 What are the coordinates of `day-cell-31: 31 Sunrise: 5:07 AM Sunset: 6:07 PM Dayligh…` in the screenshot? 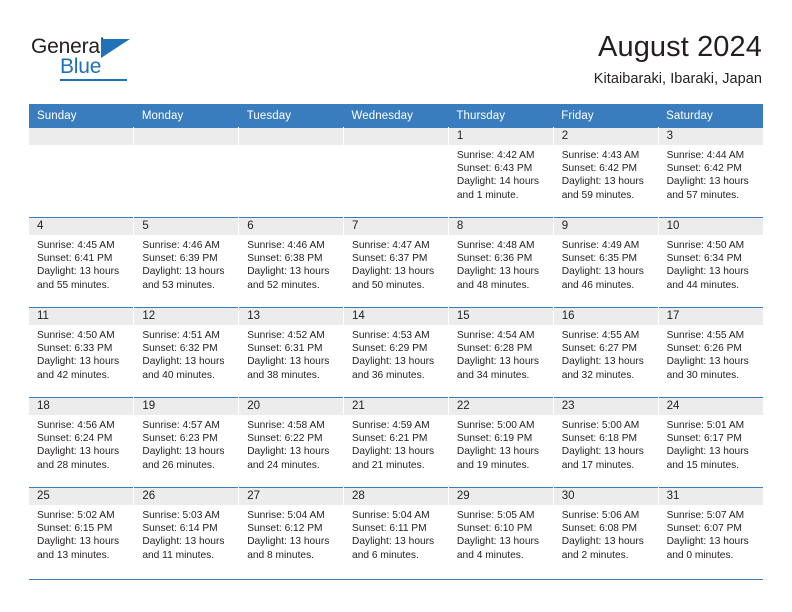 It's located at (710, 532).